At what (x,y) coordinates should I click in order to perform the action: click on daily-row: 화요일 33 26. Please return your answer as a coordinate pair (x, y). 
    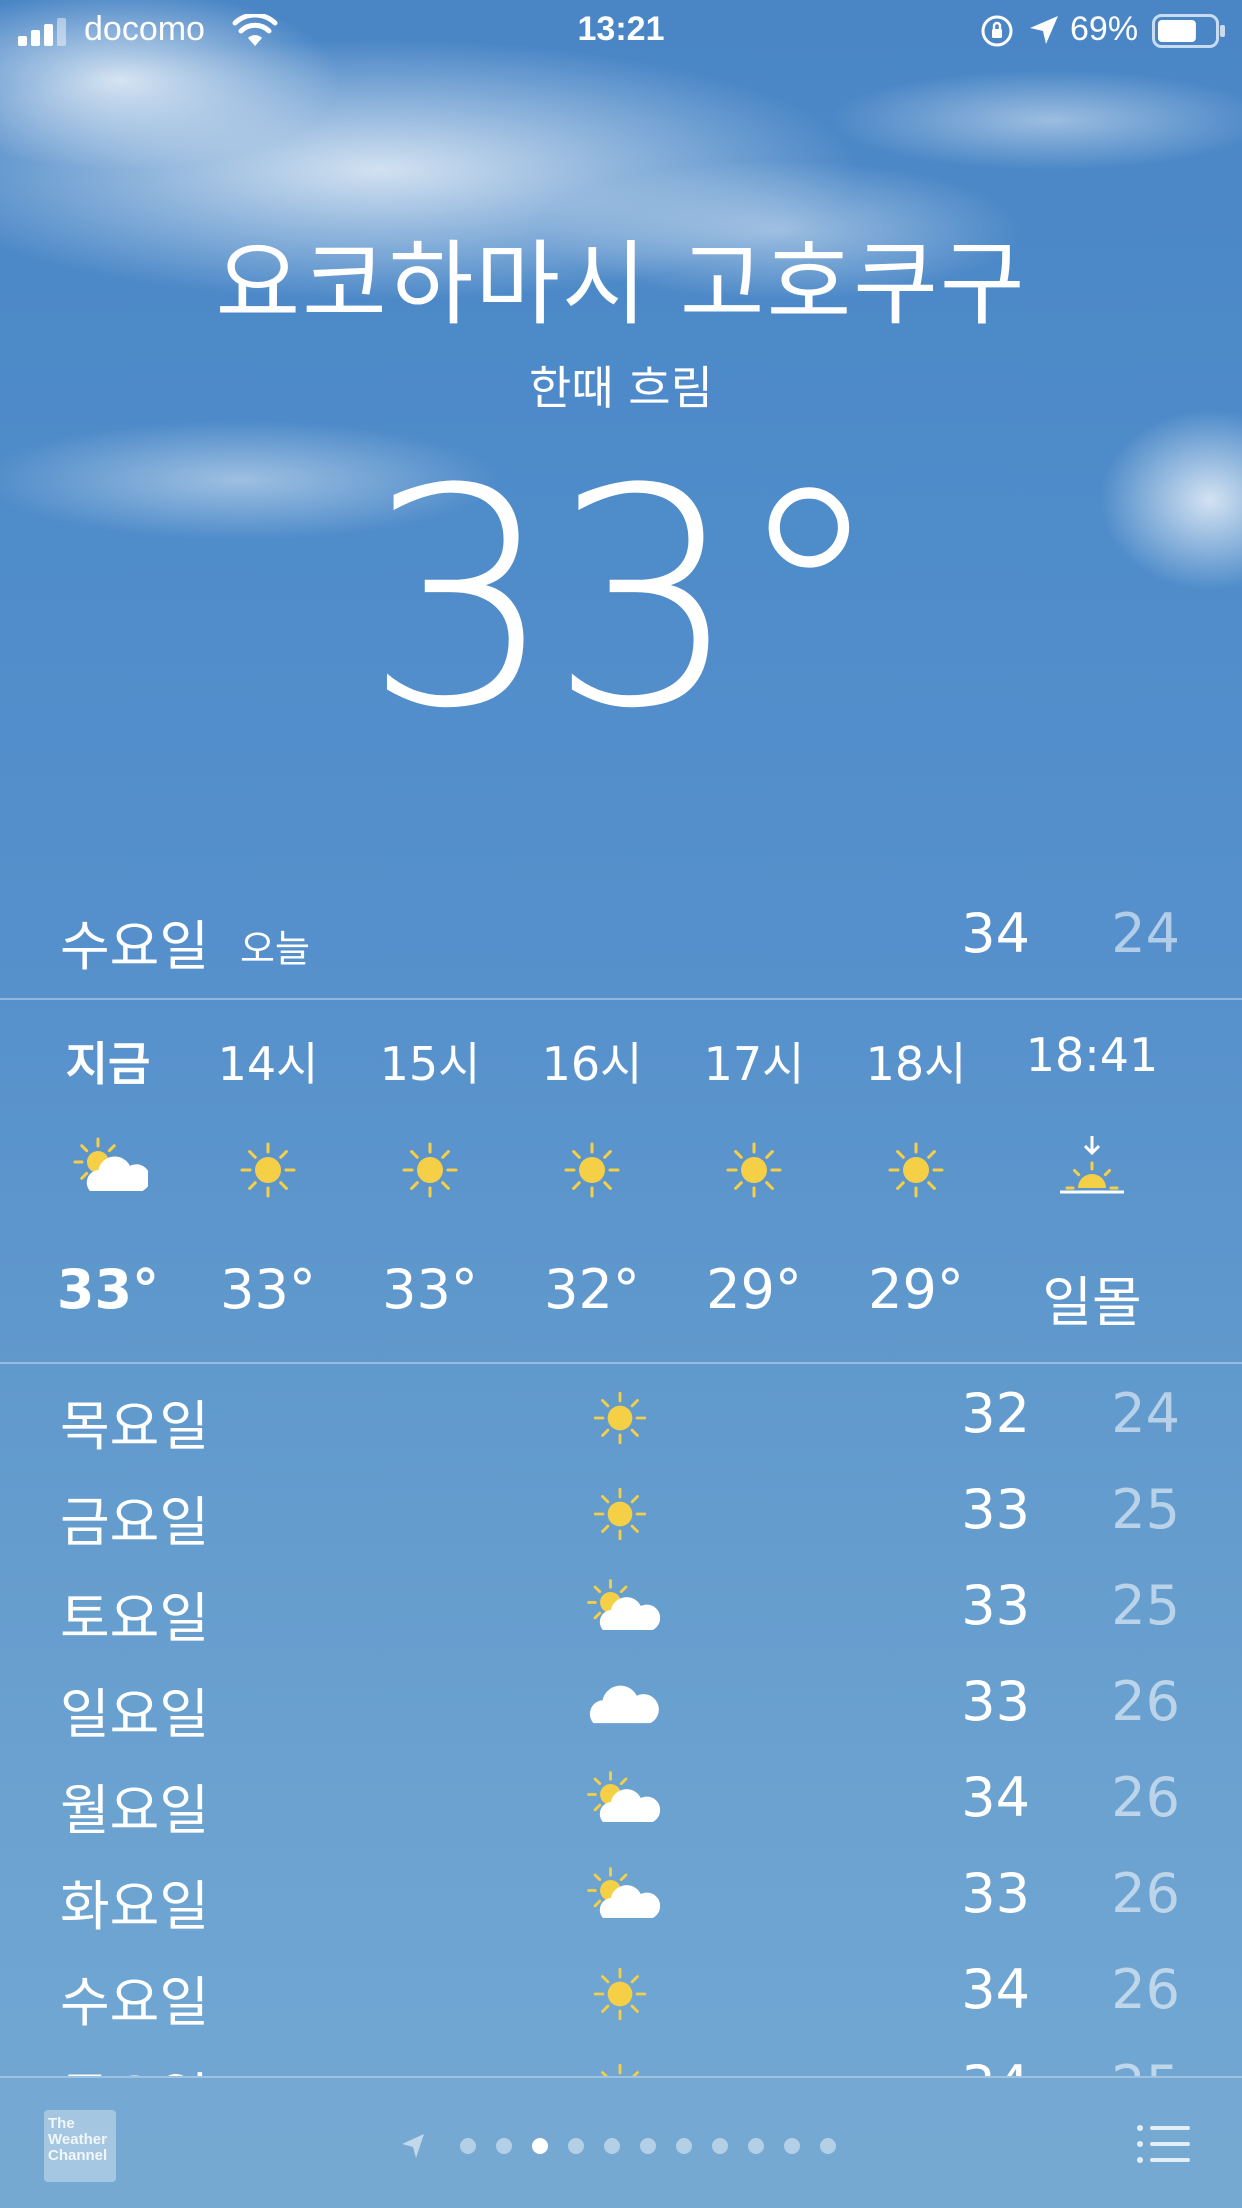
    Looking at the image, I should click on (621, 1898).